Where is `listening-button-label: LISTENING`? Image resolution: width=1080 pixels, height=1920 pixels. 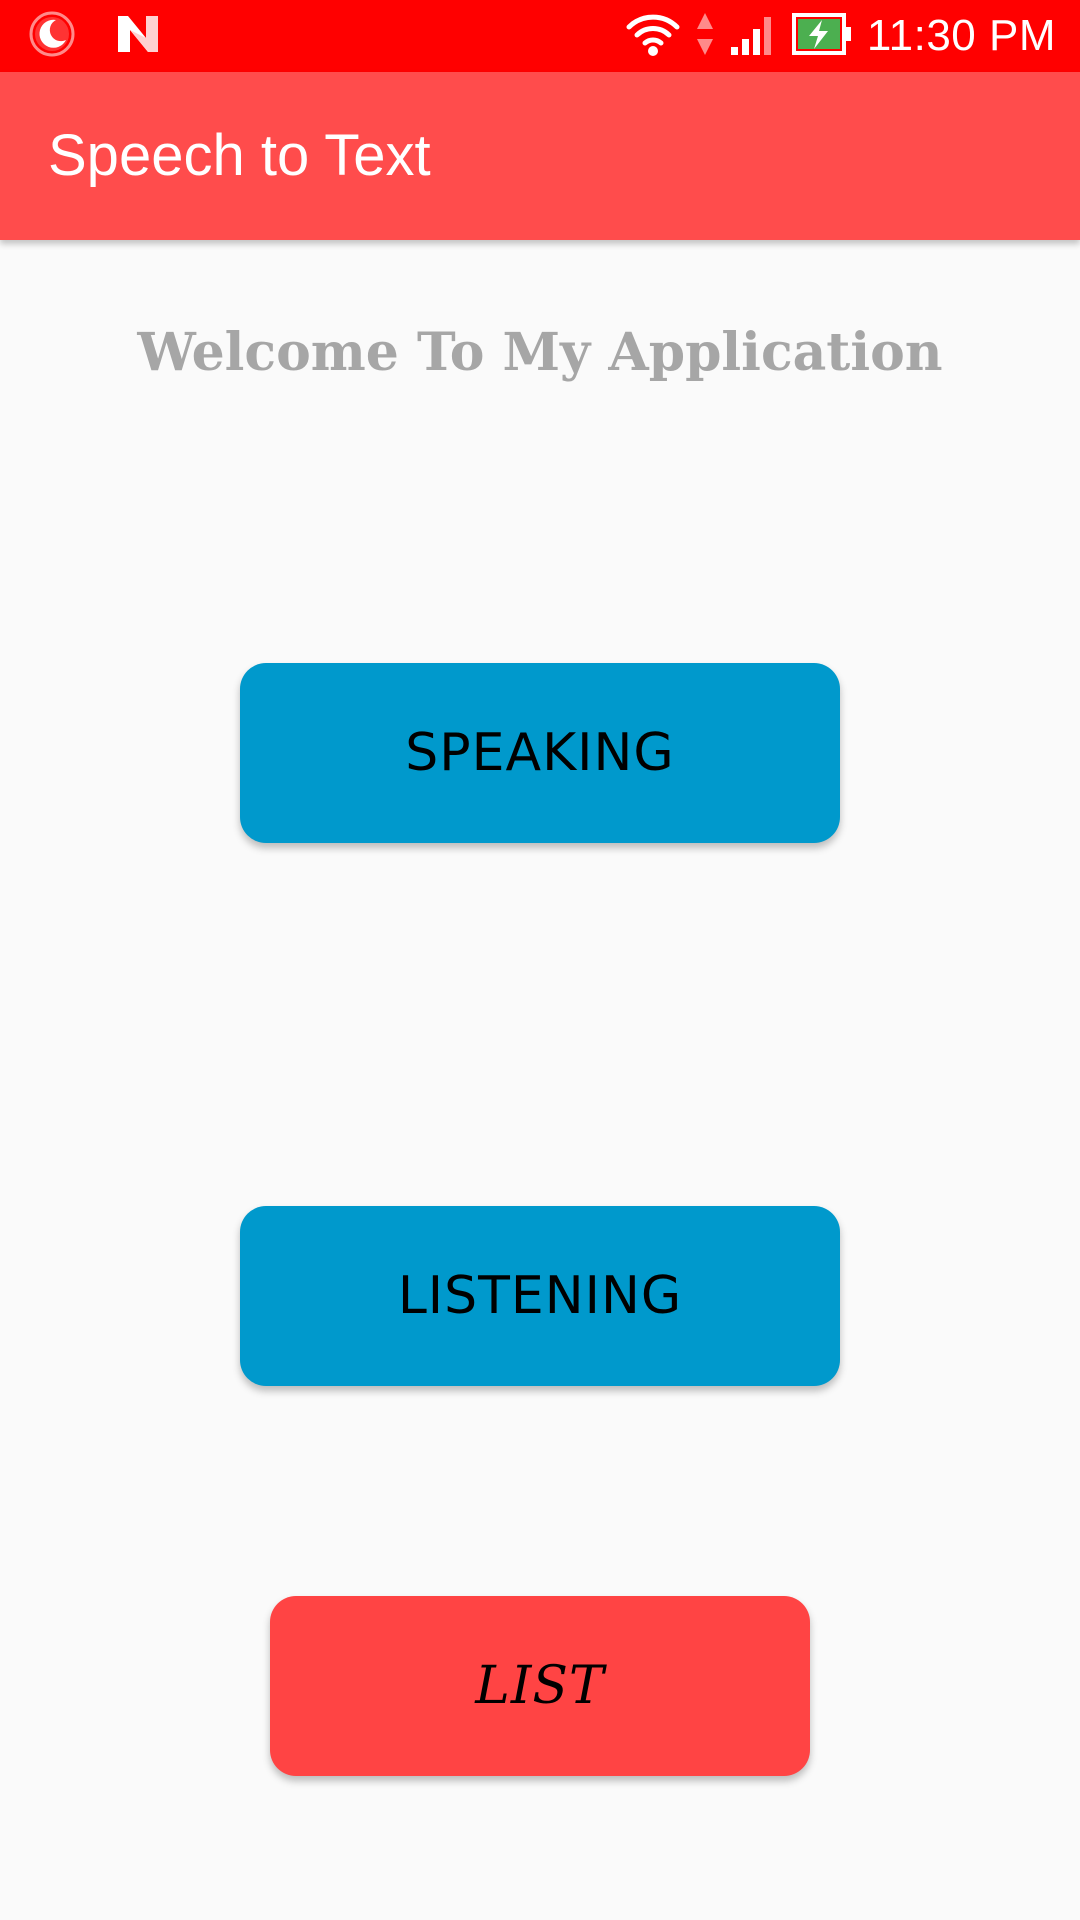
listening-button-label: LISTENING is located at coordinates (540, 1296).